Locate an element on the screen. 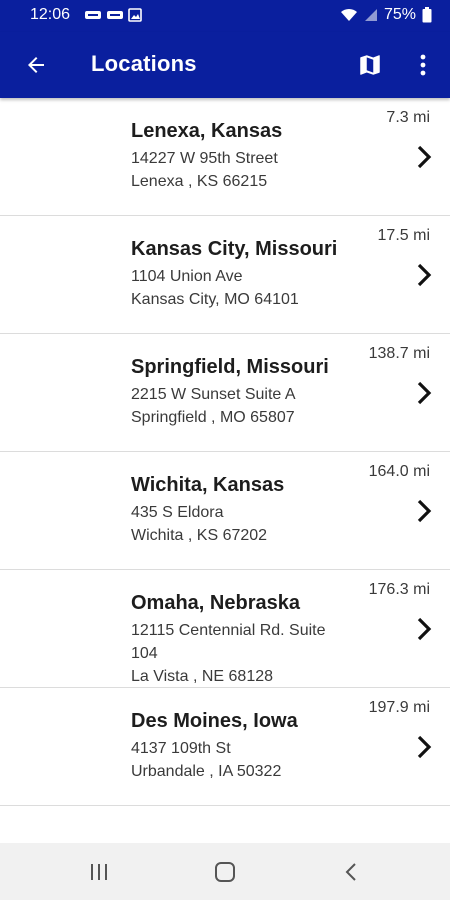 This screenshot has height=900, width=450. location-address-line: La Vista , NE 68128 is located at coordinates (202, 676).